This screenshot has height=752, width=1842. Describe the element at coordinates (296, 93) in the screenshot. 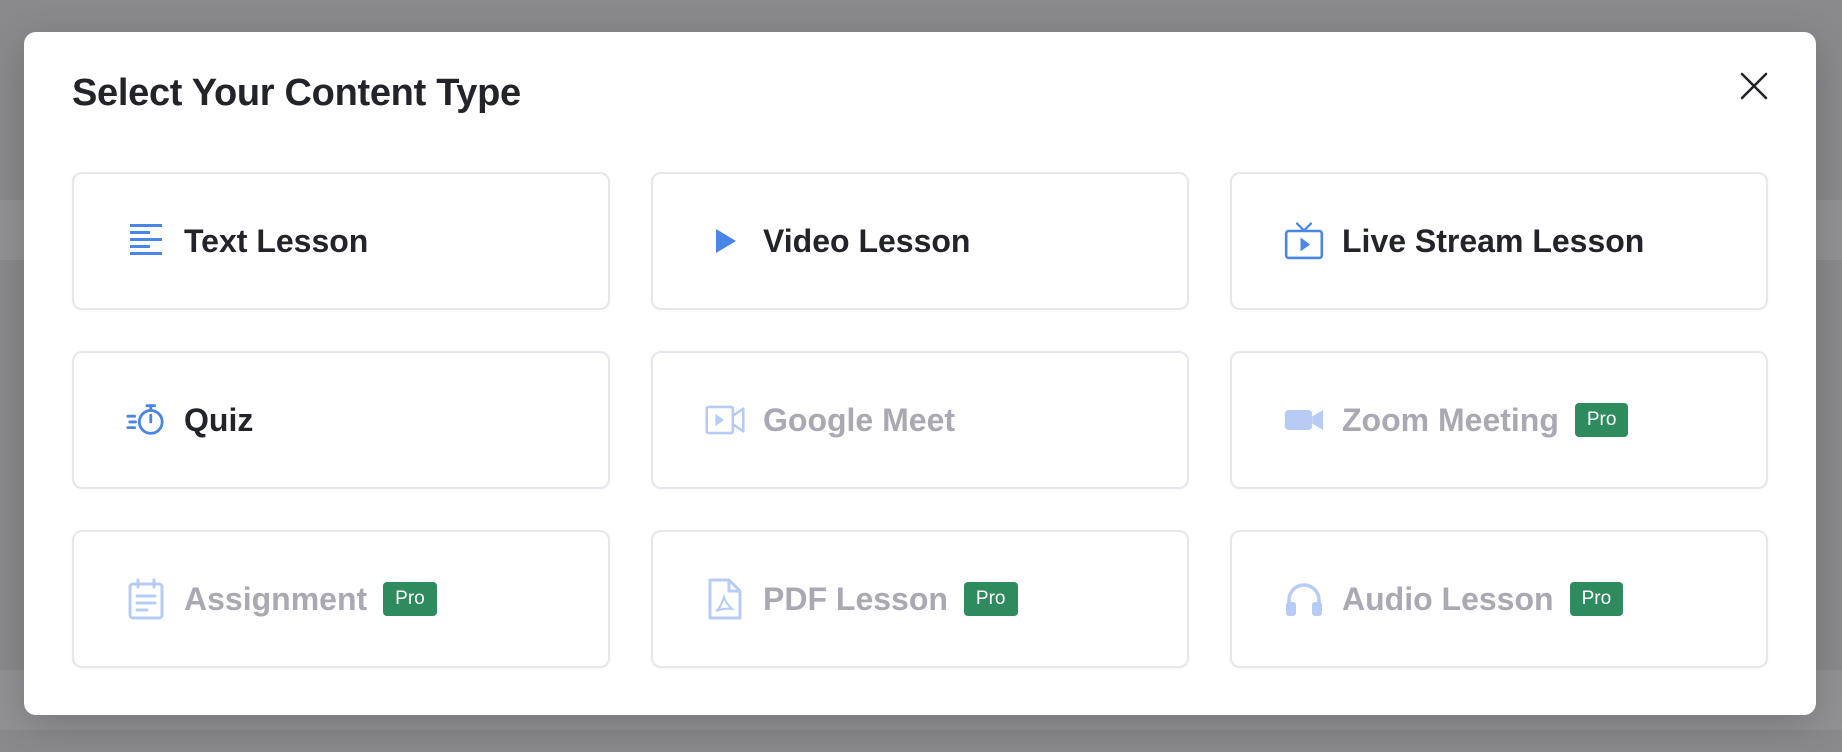

I see `modal-title: Select Your Content Type` at that location.